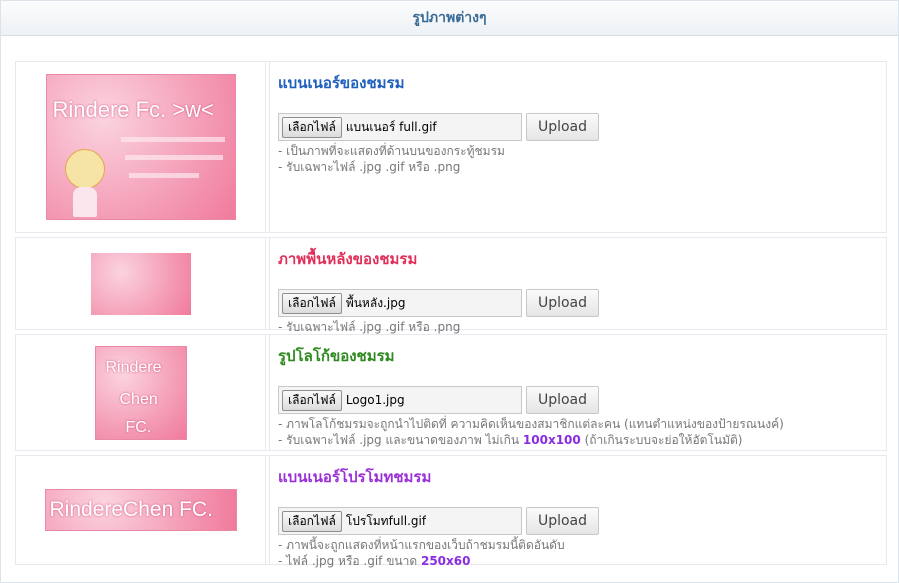  I want to click on banner-file-row: เลือกไฟล์ แบนเนอร์ full.gif Upload, so click(578, 127).